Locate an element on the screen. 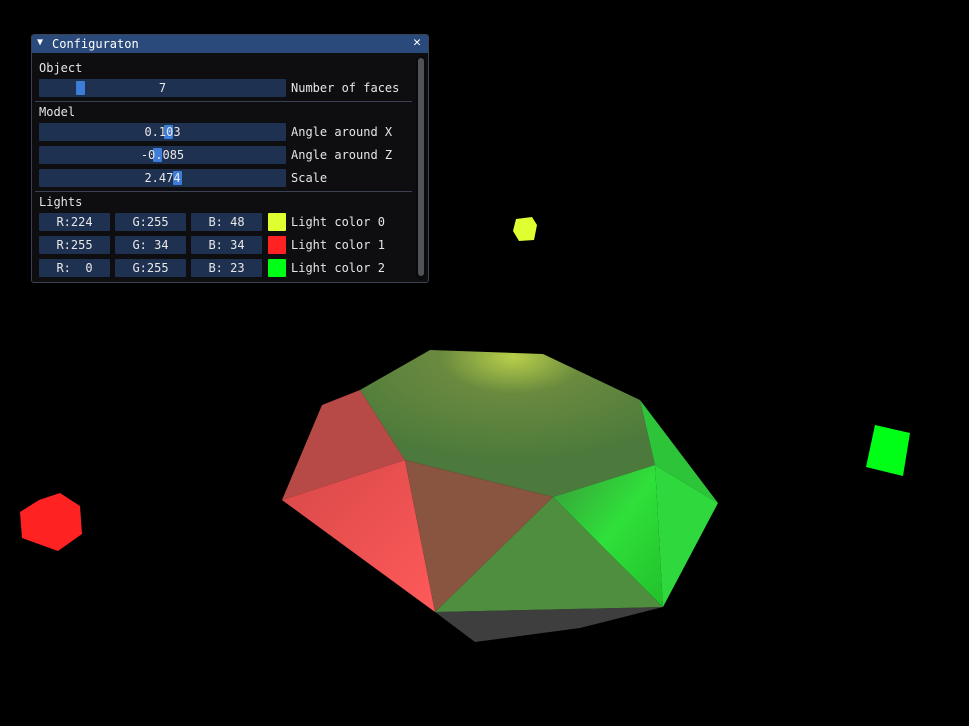  close-icon: ✕ is located at coordinates (417, 43).